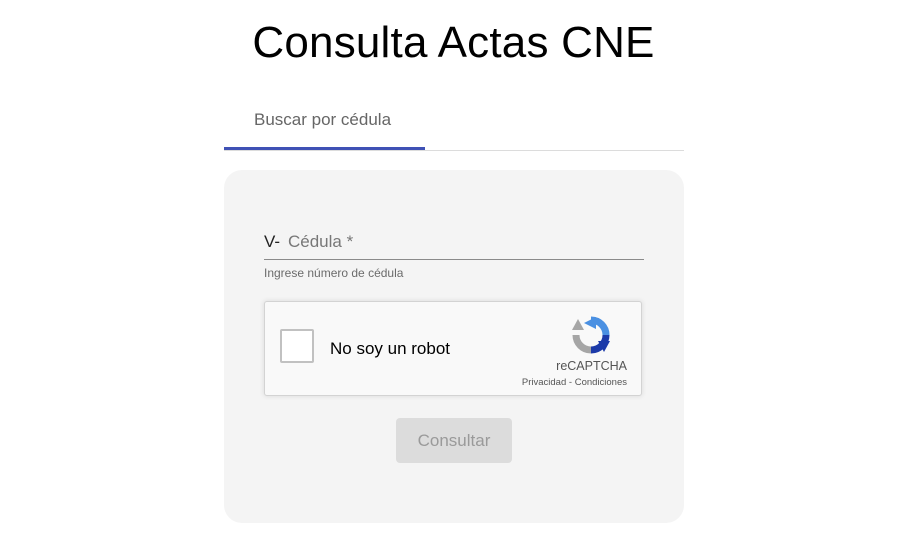 This screenshot has height=536, width=907. I want to click on recaptcha-logo-icon, so click(591, 335).